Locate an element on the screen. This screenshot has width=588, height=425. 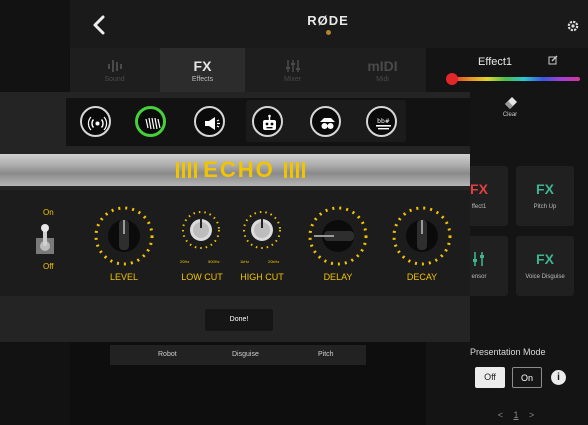
brand-logo: RØDE is located at coordinates (328, 20).